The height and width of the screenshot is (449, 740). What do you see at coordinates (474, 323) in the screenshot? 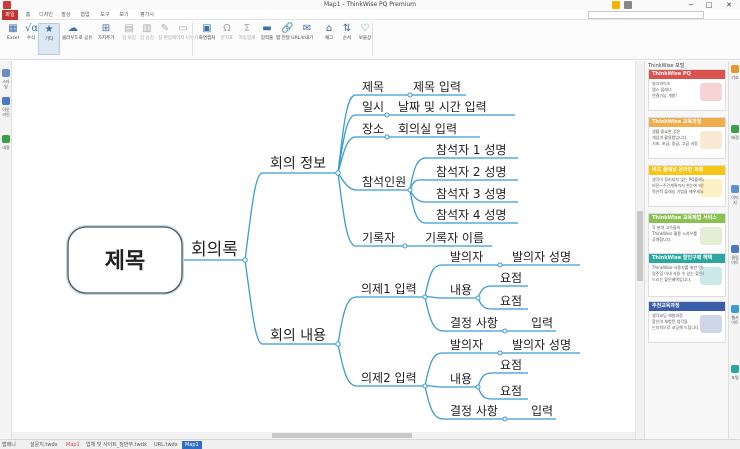
I see `node-a1-decision-label: 결정 사항` at bounding box center [474, 323].